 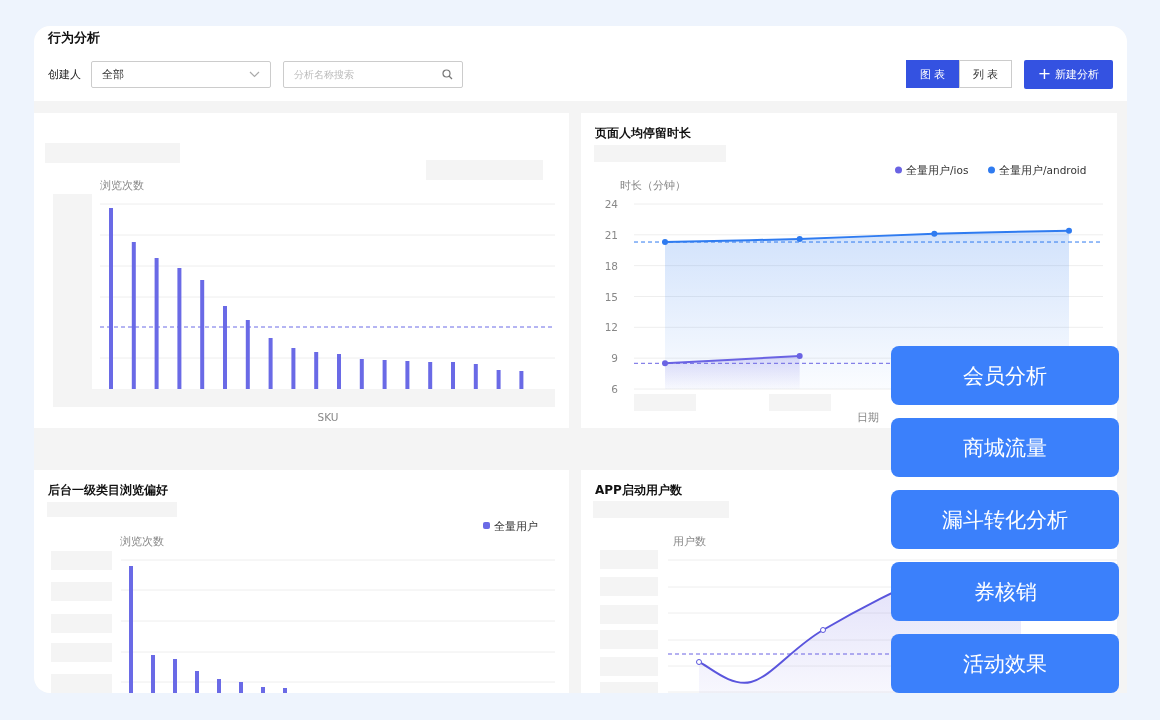 I want to click on axis-label: 用户数, so click(x=689, y=541).